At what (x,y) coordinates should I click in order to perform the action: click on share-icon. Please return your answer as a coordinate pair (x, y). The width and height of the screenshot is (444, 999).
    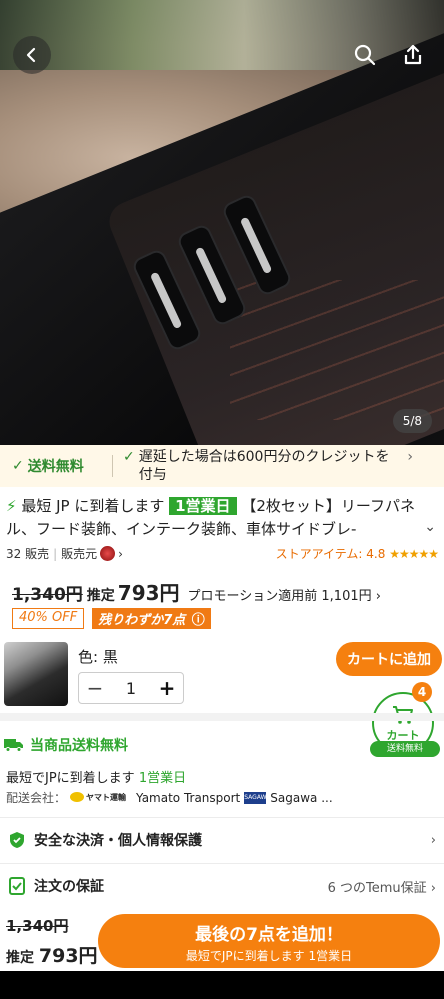
    Looking at the image, I should click on (413, 54).